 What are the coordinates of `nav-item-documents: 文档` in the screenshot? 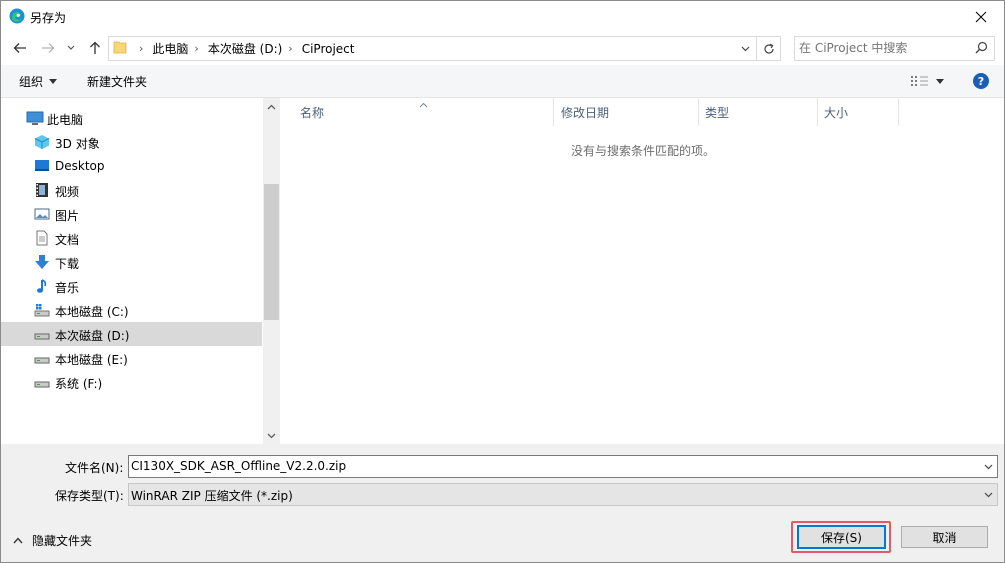 It's located at (131, 238).